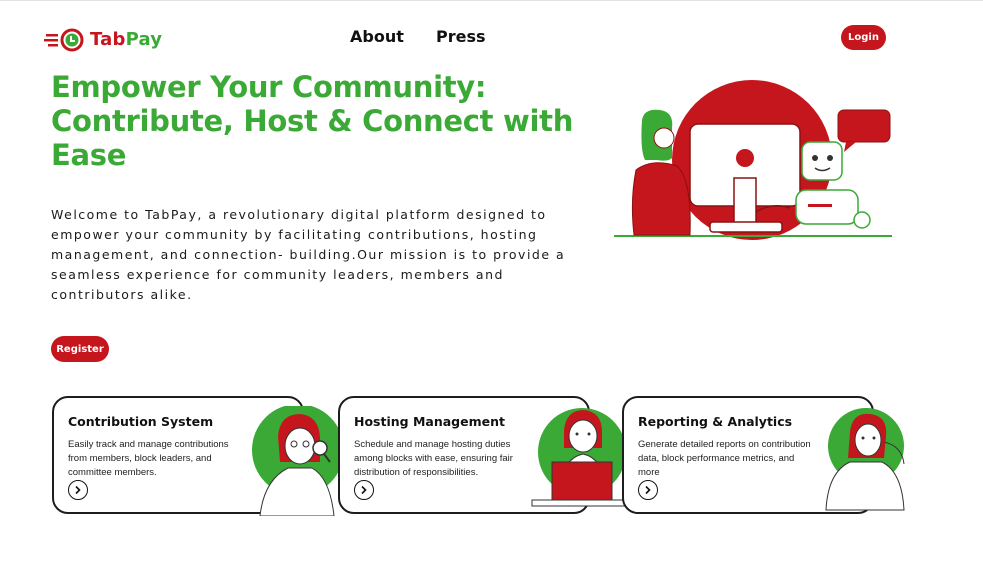 This screenshot has height=588, width=983. Describe the element at coordinates (865, 459) in the screenshot. I see `woman-thinking-illustration` at that location.